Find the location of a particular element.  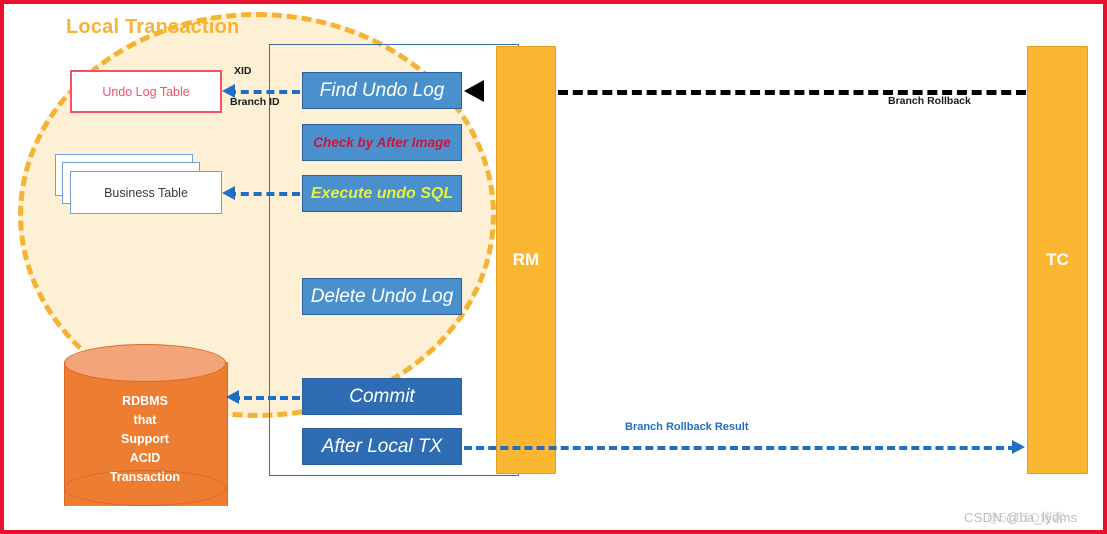

step-find-undo-log: Find Undo Log is located at coordinates (382, 90).